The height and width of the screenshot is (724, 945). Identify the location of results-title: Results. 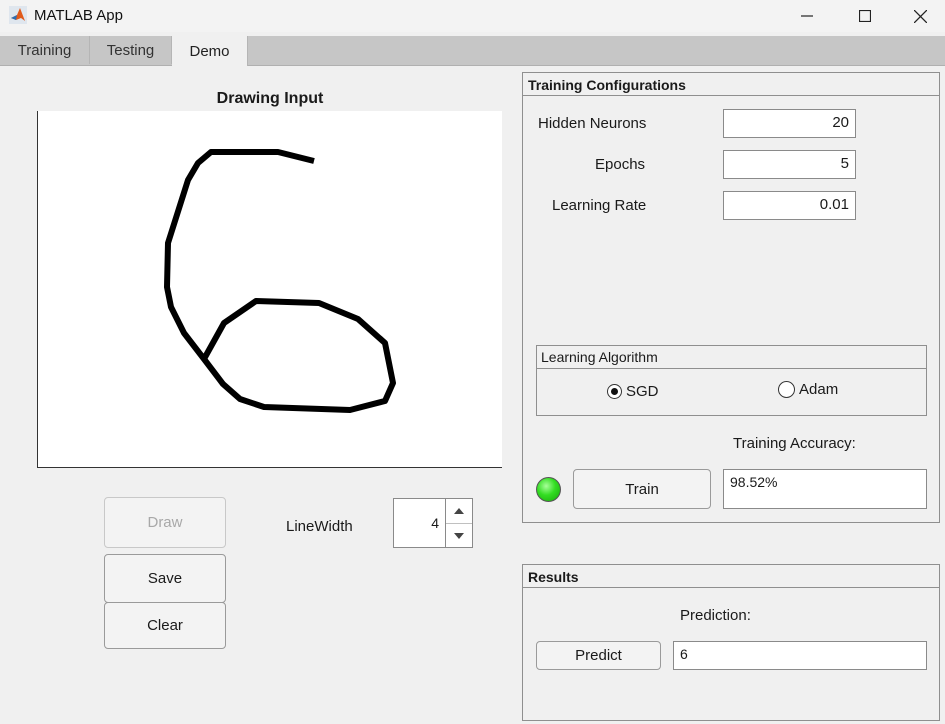
(731, 576).